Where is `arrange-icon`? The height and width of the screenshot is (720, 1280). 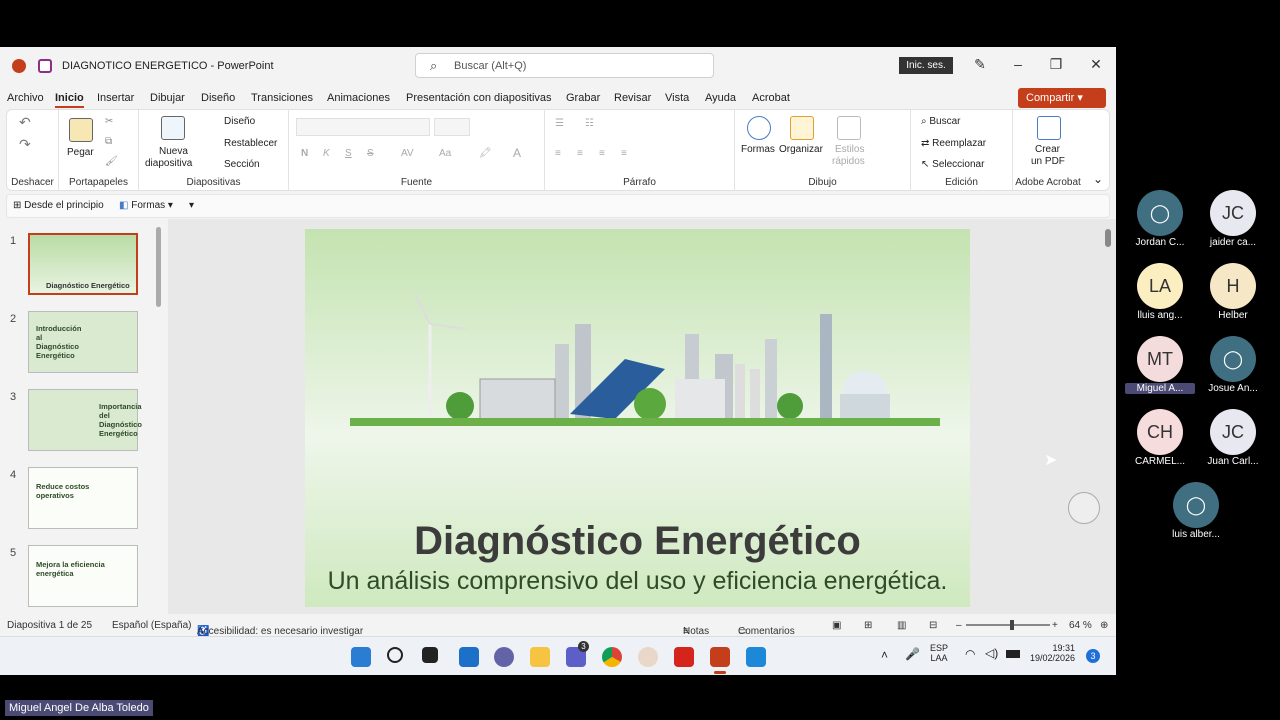
arrange-icon is located at coordinates (802, 128).